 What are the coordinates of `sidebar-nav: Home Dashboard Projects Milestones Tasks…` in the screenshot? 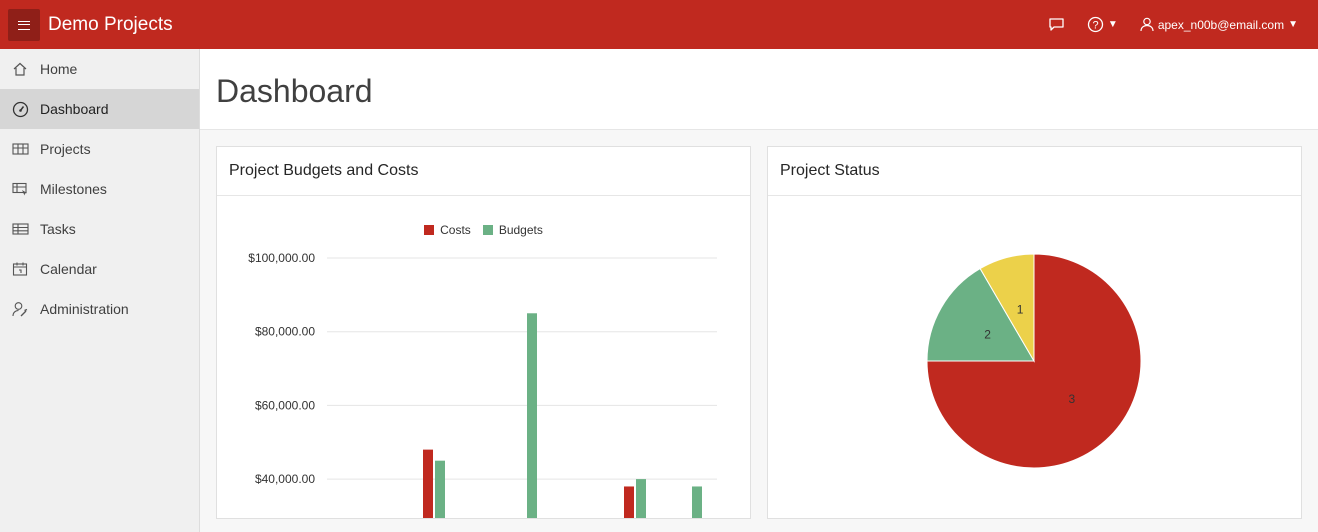 It's located at (100, 290).